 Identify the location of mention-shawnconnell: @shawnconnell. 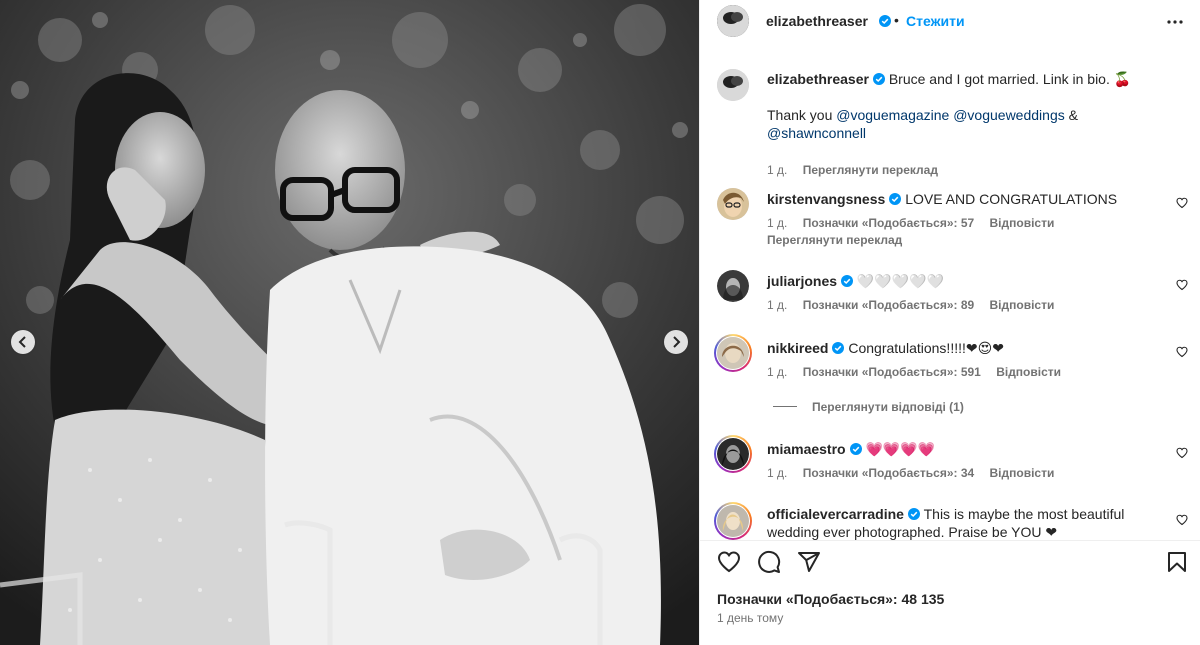
(816, 133).